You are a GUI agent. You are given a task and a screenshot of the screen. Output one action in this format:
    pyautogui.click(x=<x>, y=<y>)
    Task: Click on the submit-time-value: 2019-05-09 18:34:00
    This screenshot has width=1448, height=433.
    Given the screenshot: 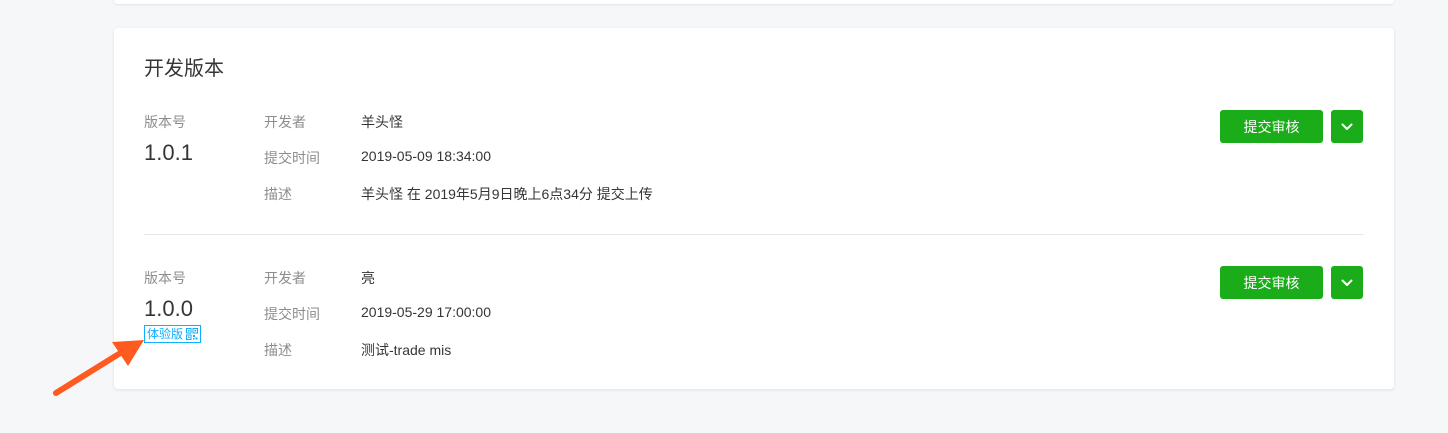 What is the action you would take?
    pyautogui.click(x=426, y=156)
    